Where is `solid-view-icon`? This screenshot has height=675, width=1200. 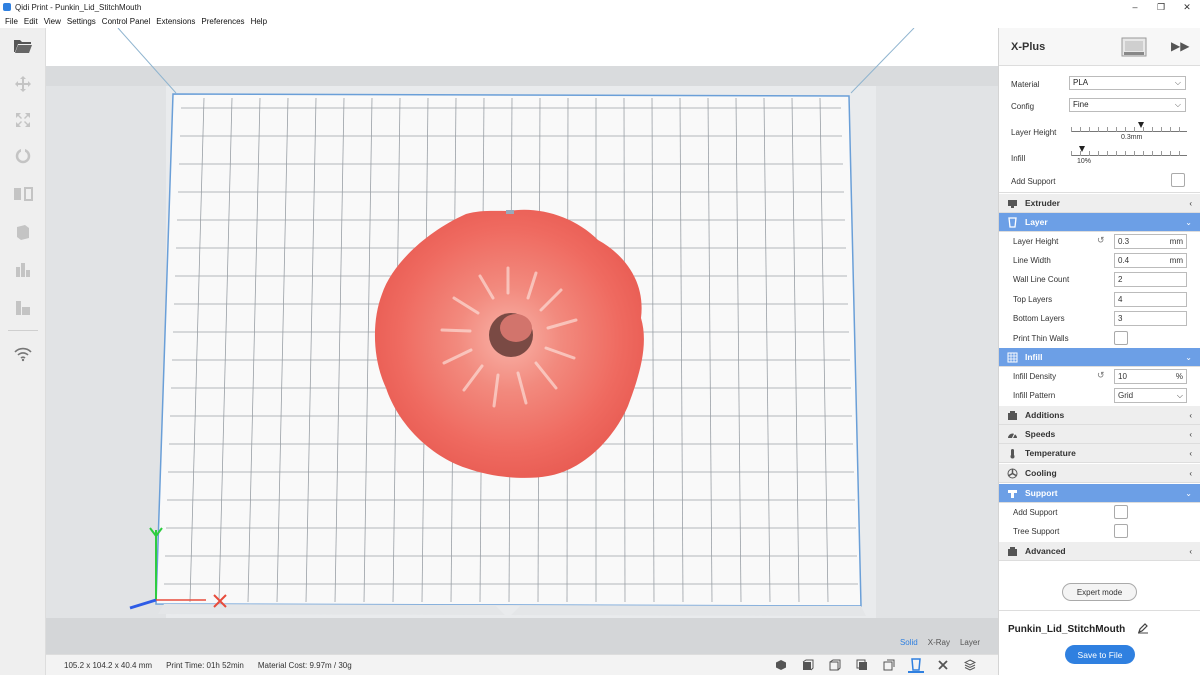 solid-view-icon is located at coordinates (916, 665).